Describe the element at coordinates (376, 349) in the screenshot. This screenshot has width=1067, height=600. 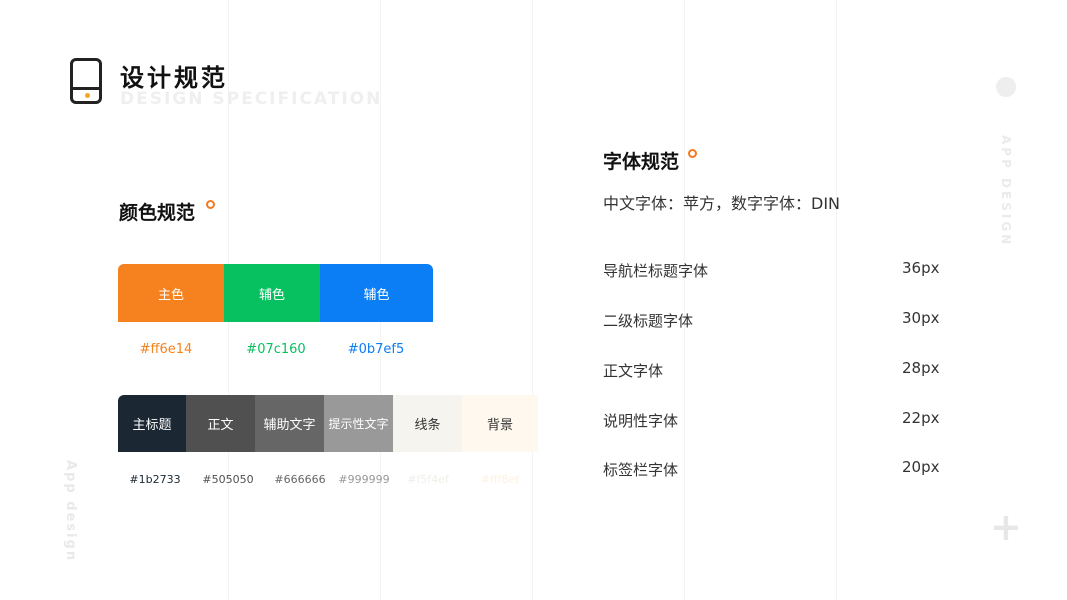
I see `hex-blue: #0b7ef5` at that location.